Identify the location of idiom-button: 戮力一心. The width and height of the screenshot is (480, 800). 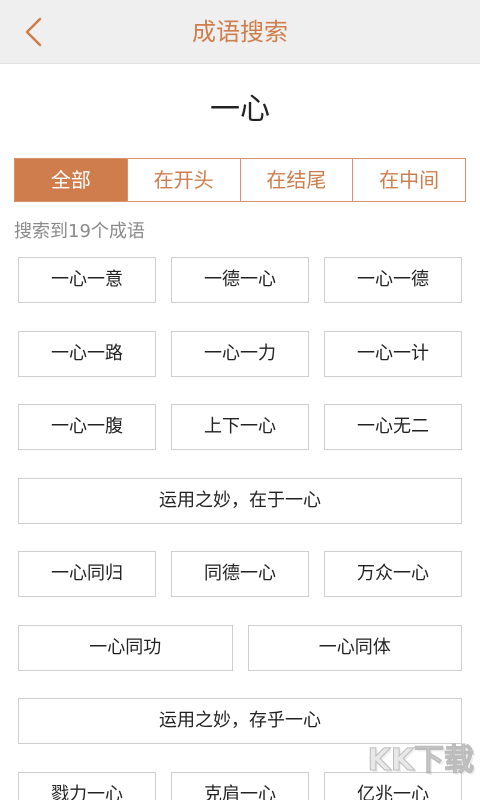
(87, 785).